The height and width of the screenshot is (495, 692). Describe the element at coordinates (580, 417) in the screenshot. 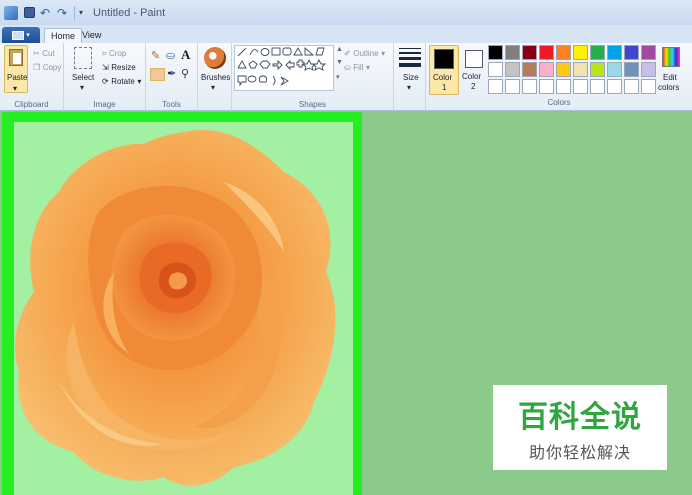

I see `watermark-title: 百科全说` at that location.